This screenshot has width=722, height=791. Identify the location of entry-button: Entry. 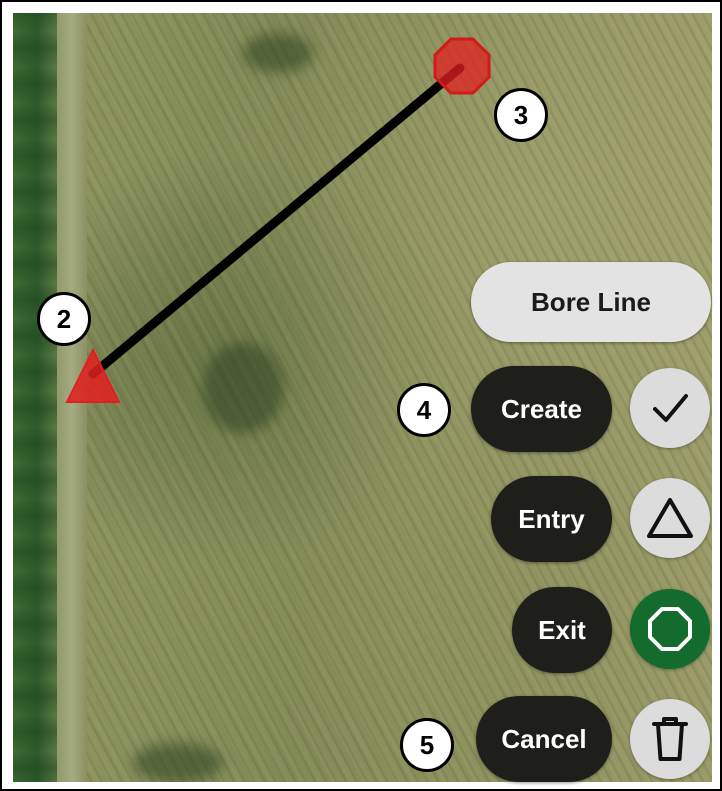
(551, 519).